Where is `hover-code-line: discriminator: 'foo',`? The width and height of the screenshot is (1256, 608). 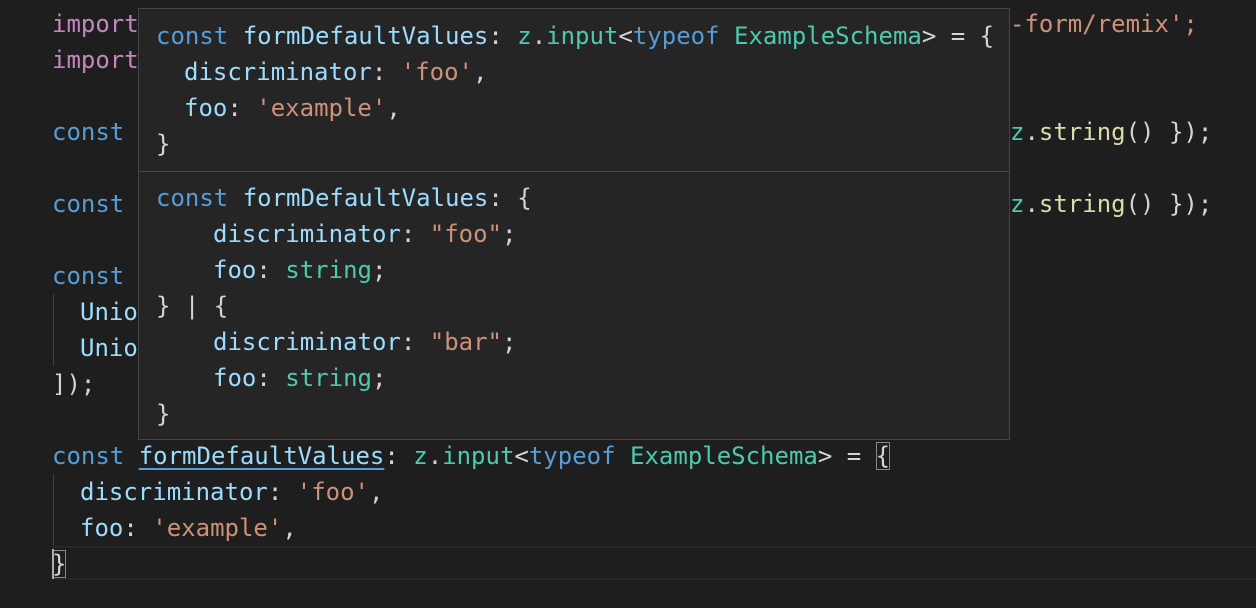 hover-code-line: discriminator: 'foo', is located at coordinates (335, 72).